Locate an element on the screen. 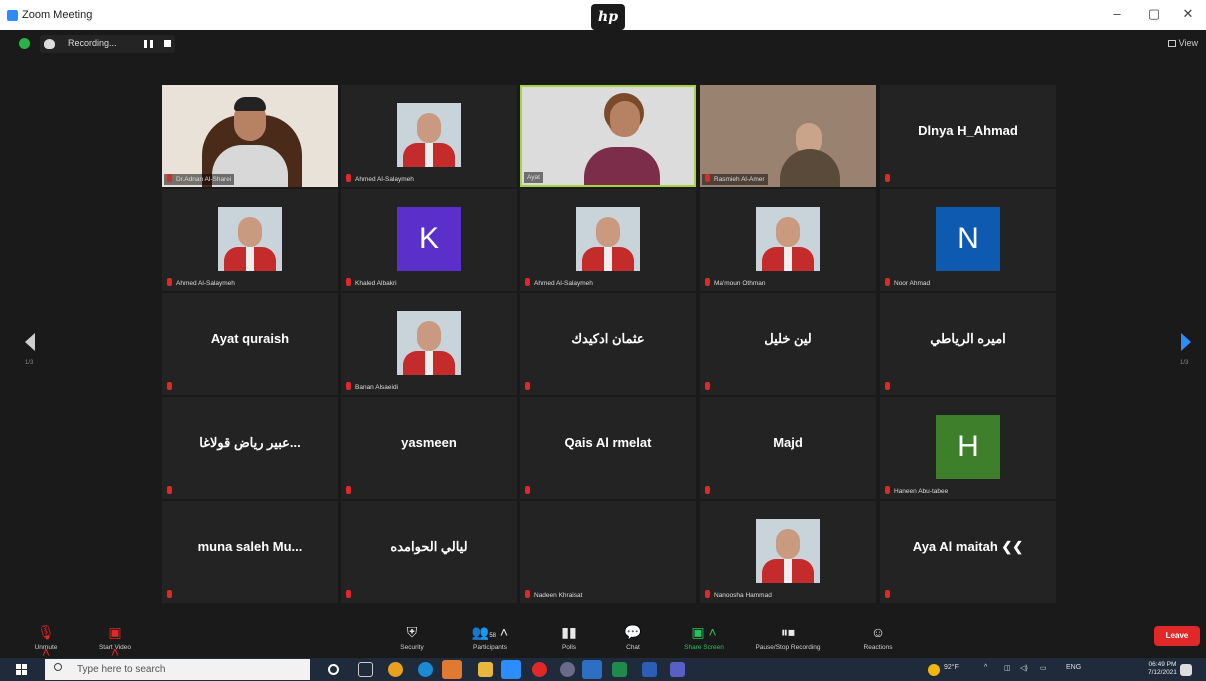 This screenshot has height=681, width=1206. pause-stop-recording-button: ⏸⏹ Pause/Stop Recording is located at coordinates (788, 636).